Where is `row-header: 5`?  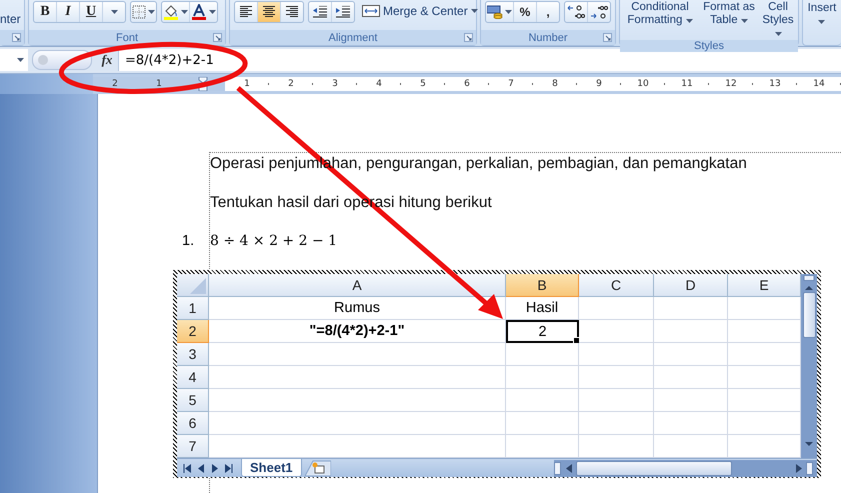 row-header: 5 is located at coordinates (193, 400).